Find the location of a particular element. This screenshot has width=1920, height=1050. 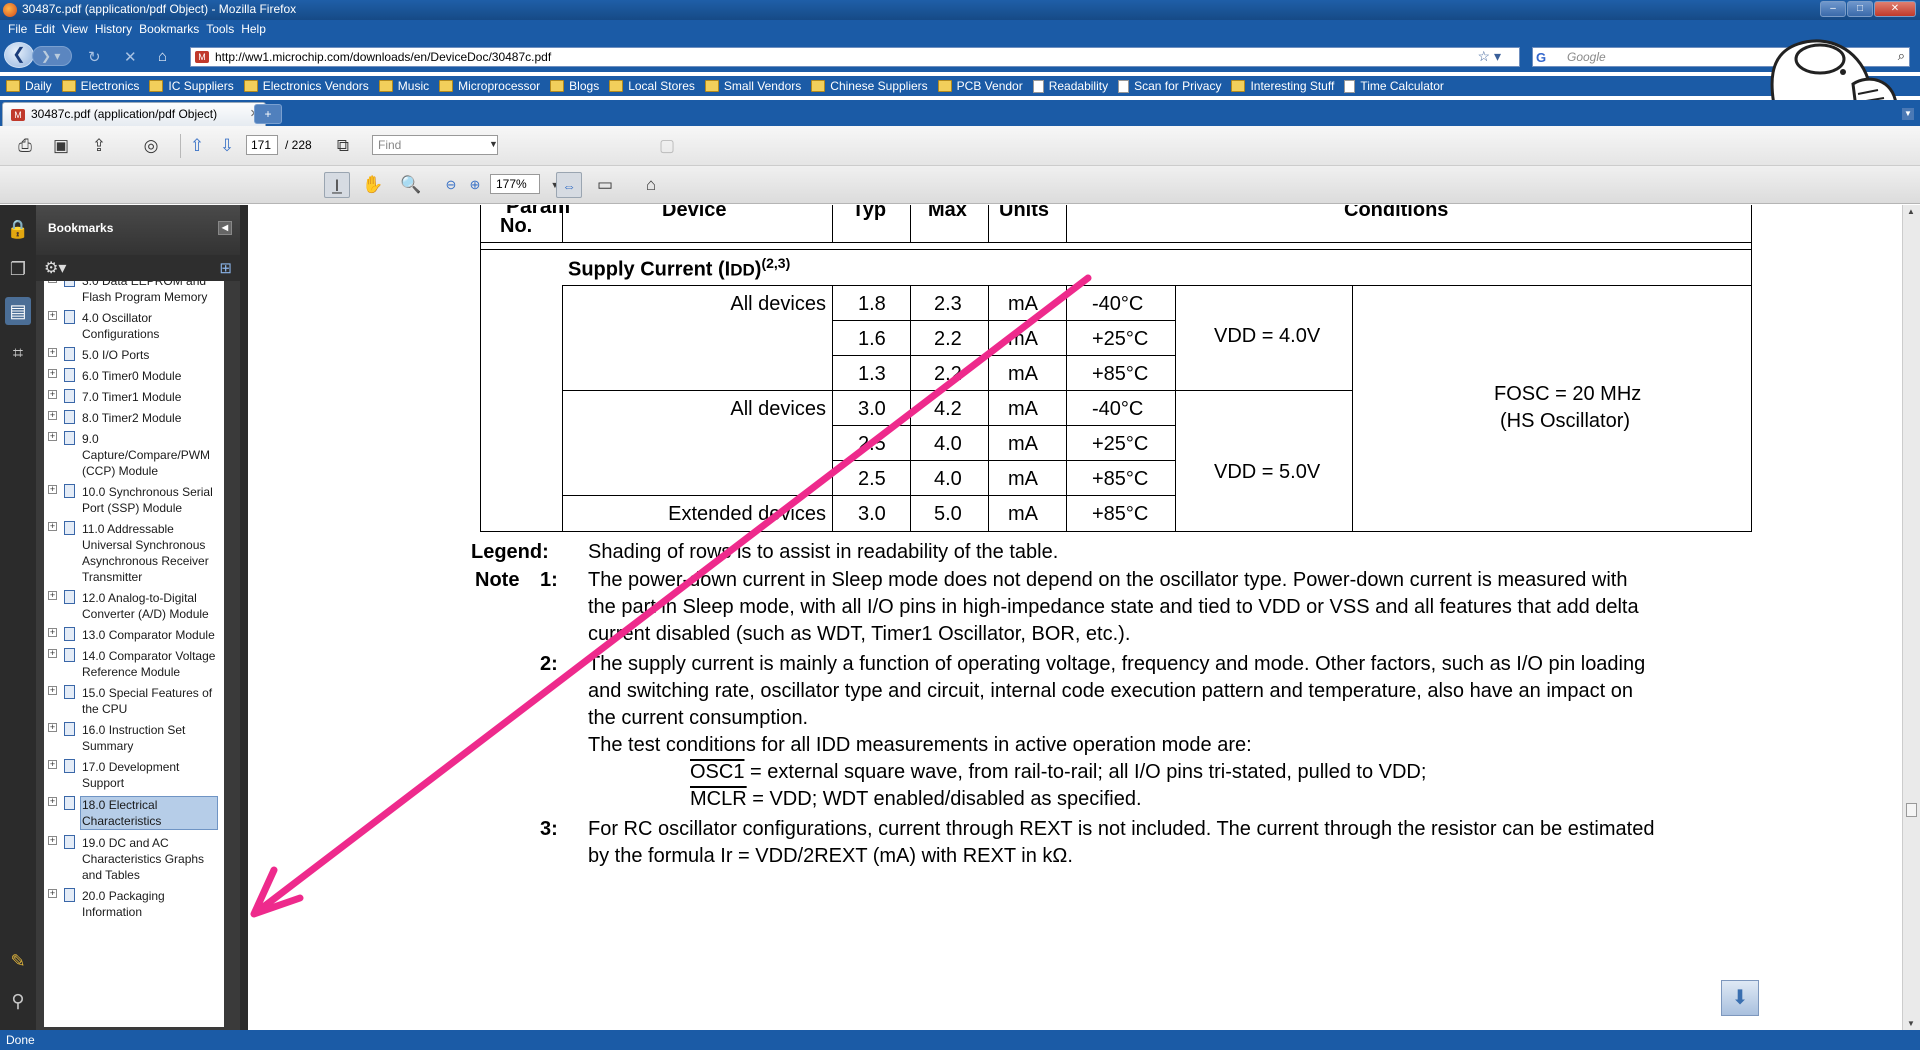

new-tab-button: + is located at coordinates (268, 114).